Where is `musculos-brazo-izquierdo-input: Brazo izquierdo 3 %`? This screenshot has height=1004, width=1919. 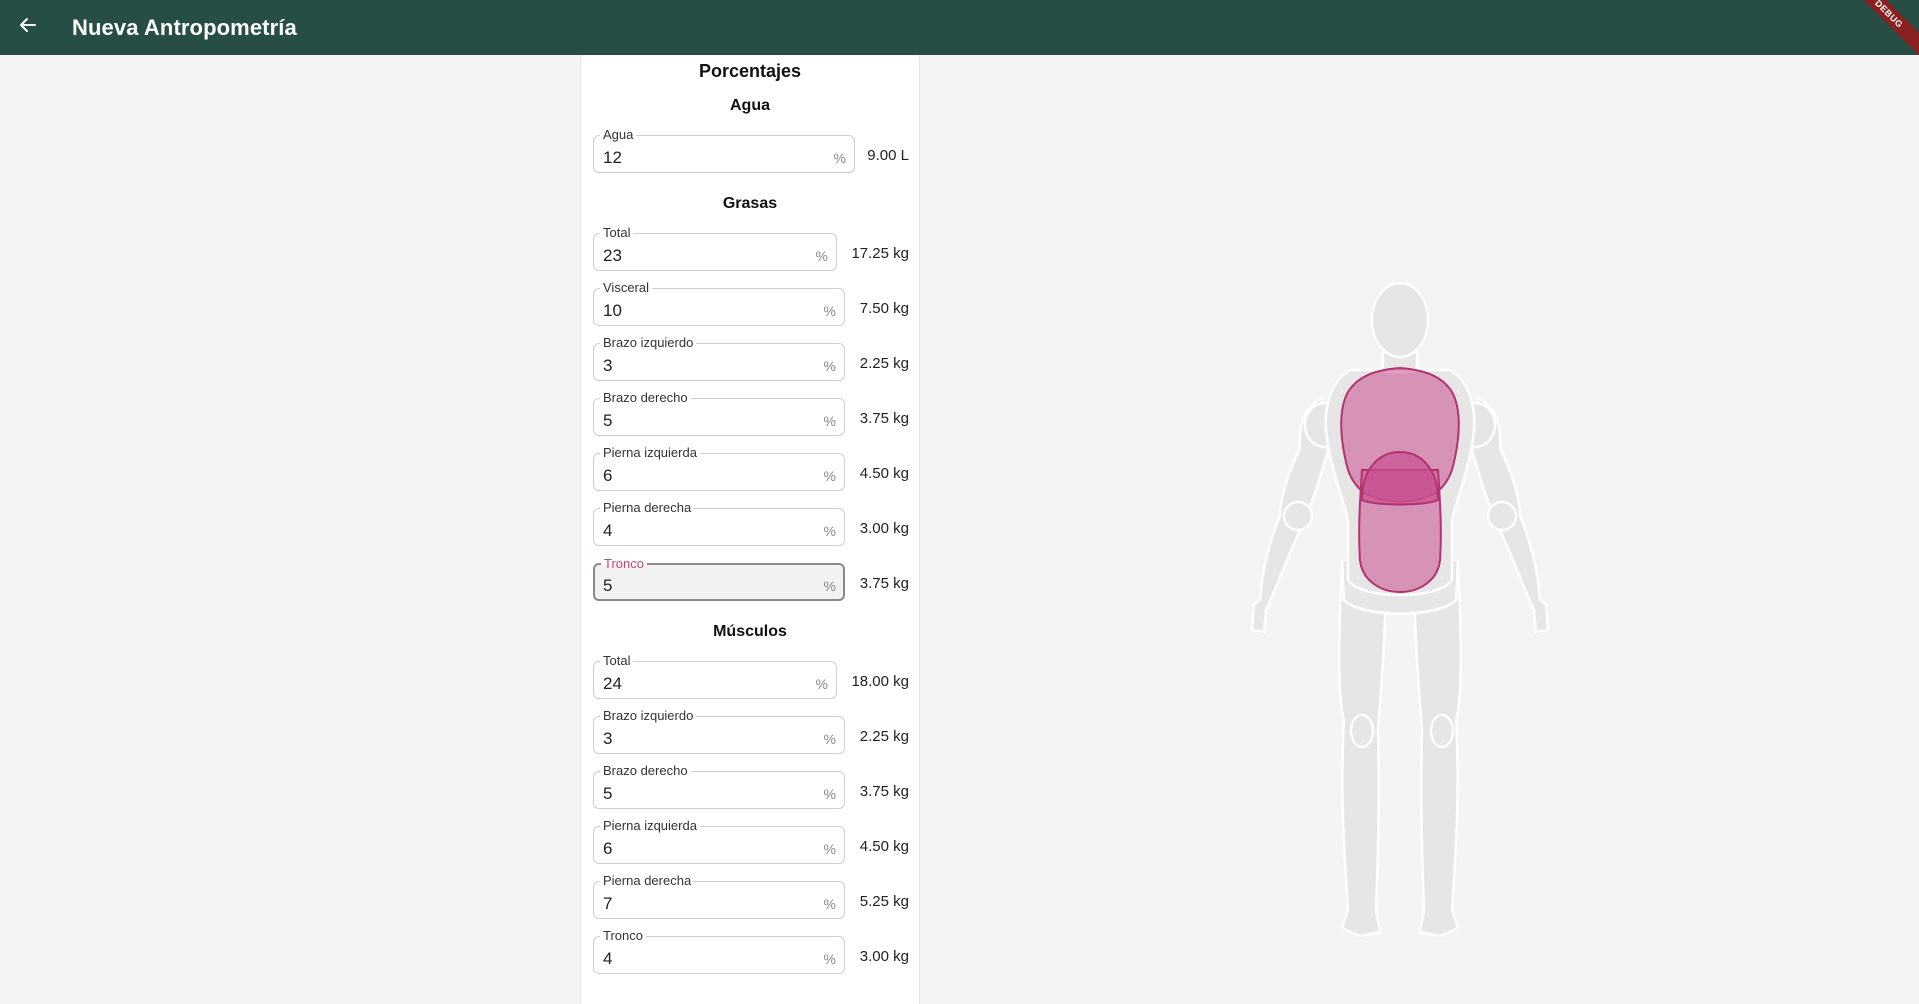
musculos-brazo-izquierdo-input: Brazo izquierdo 3 % is located at coordinates (719, 731).